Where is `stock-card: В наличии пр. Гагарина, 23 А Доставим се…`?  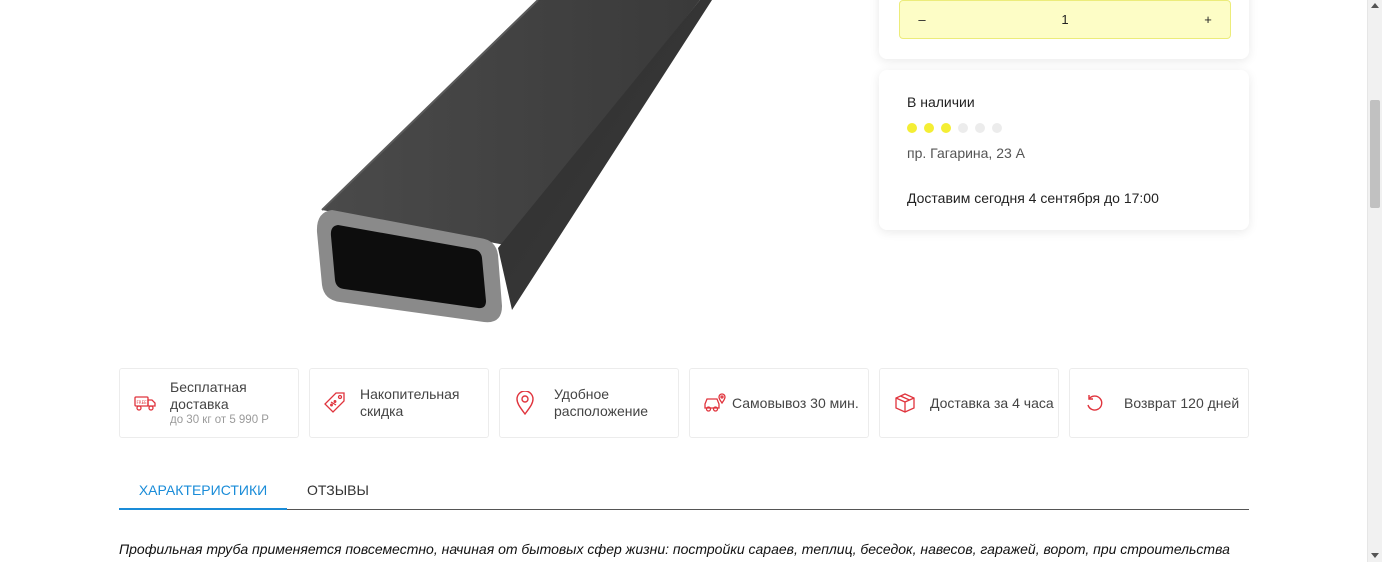 stock-card: В наличии пр. Гагарина, 23 А Доставим се… is located at coordinates (1064, 150).